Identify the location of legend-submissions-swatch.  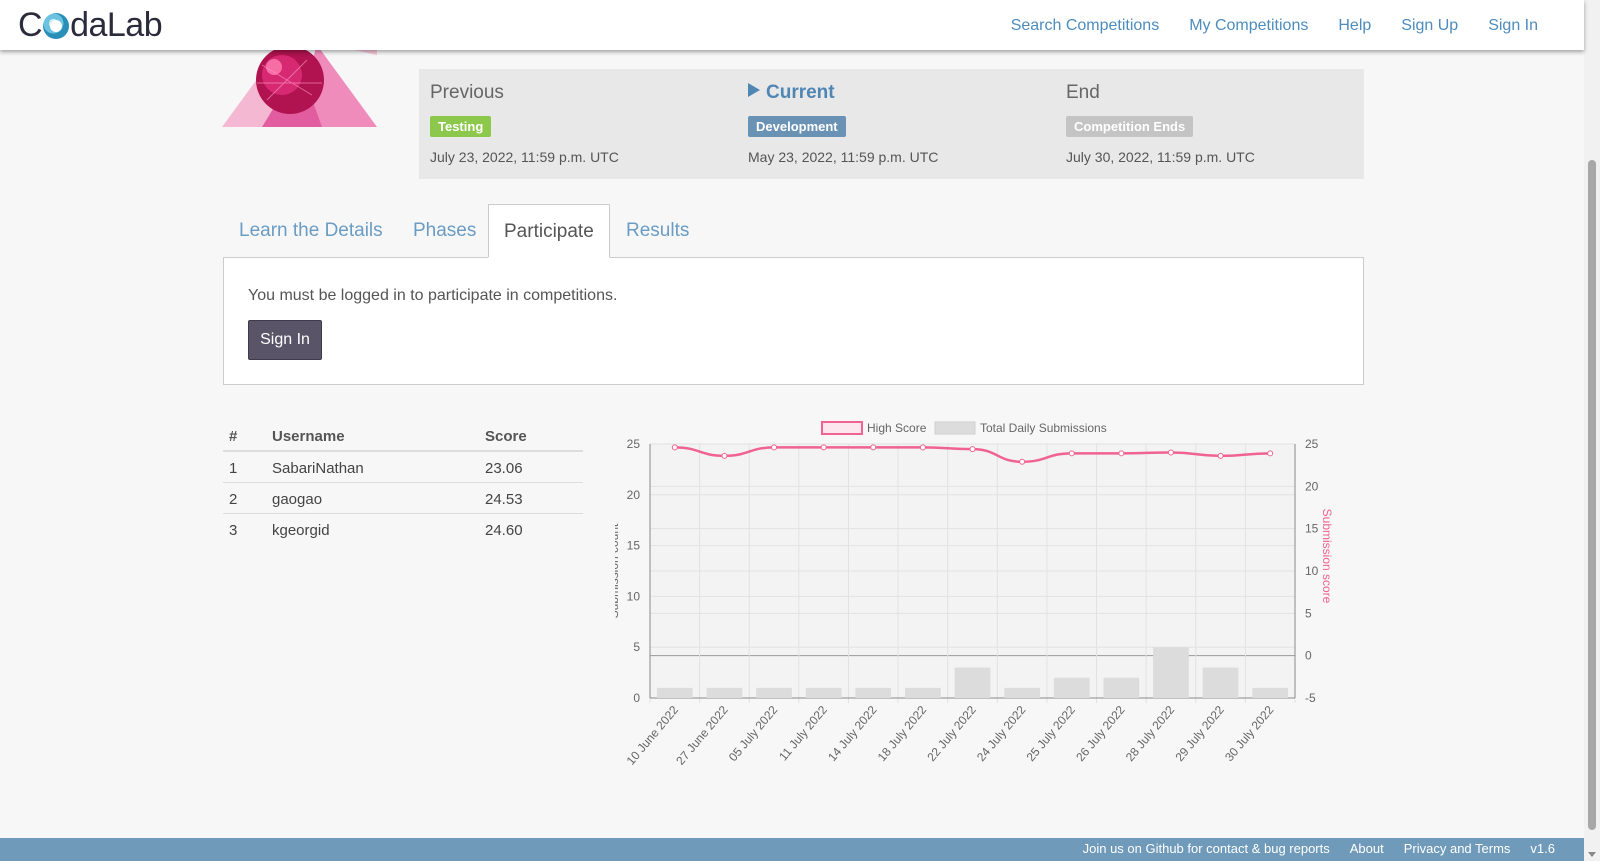
(955, 428).